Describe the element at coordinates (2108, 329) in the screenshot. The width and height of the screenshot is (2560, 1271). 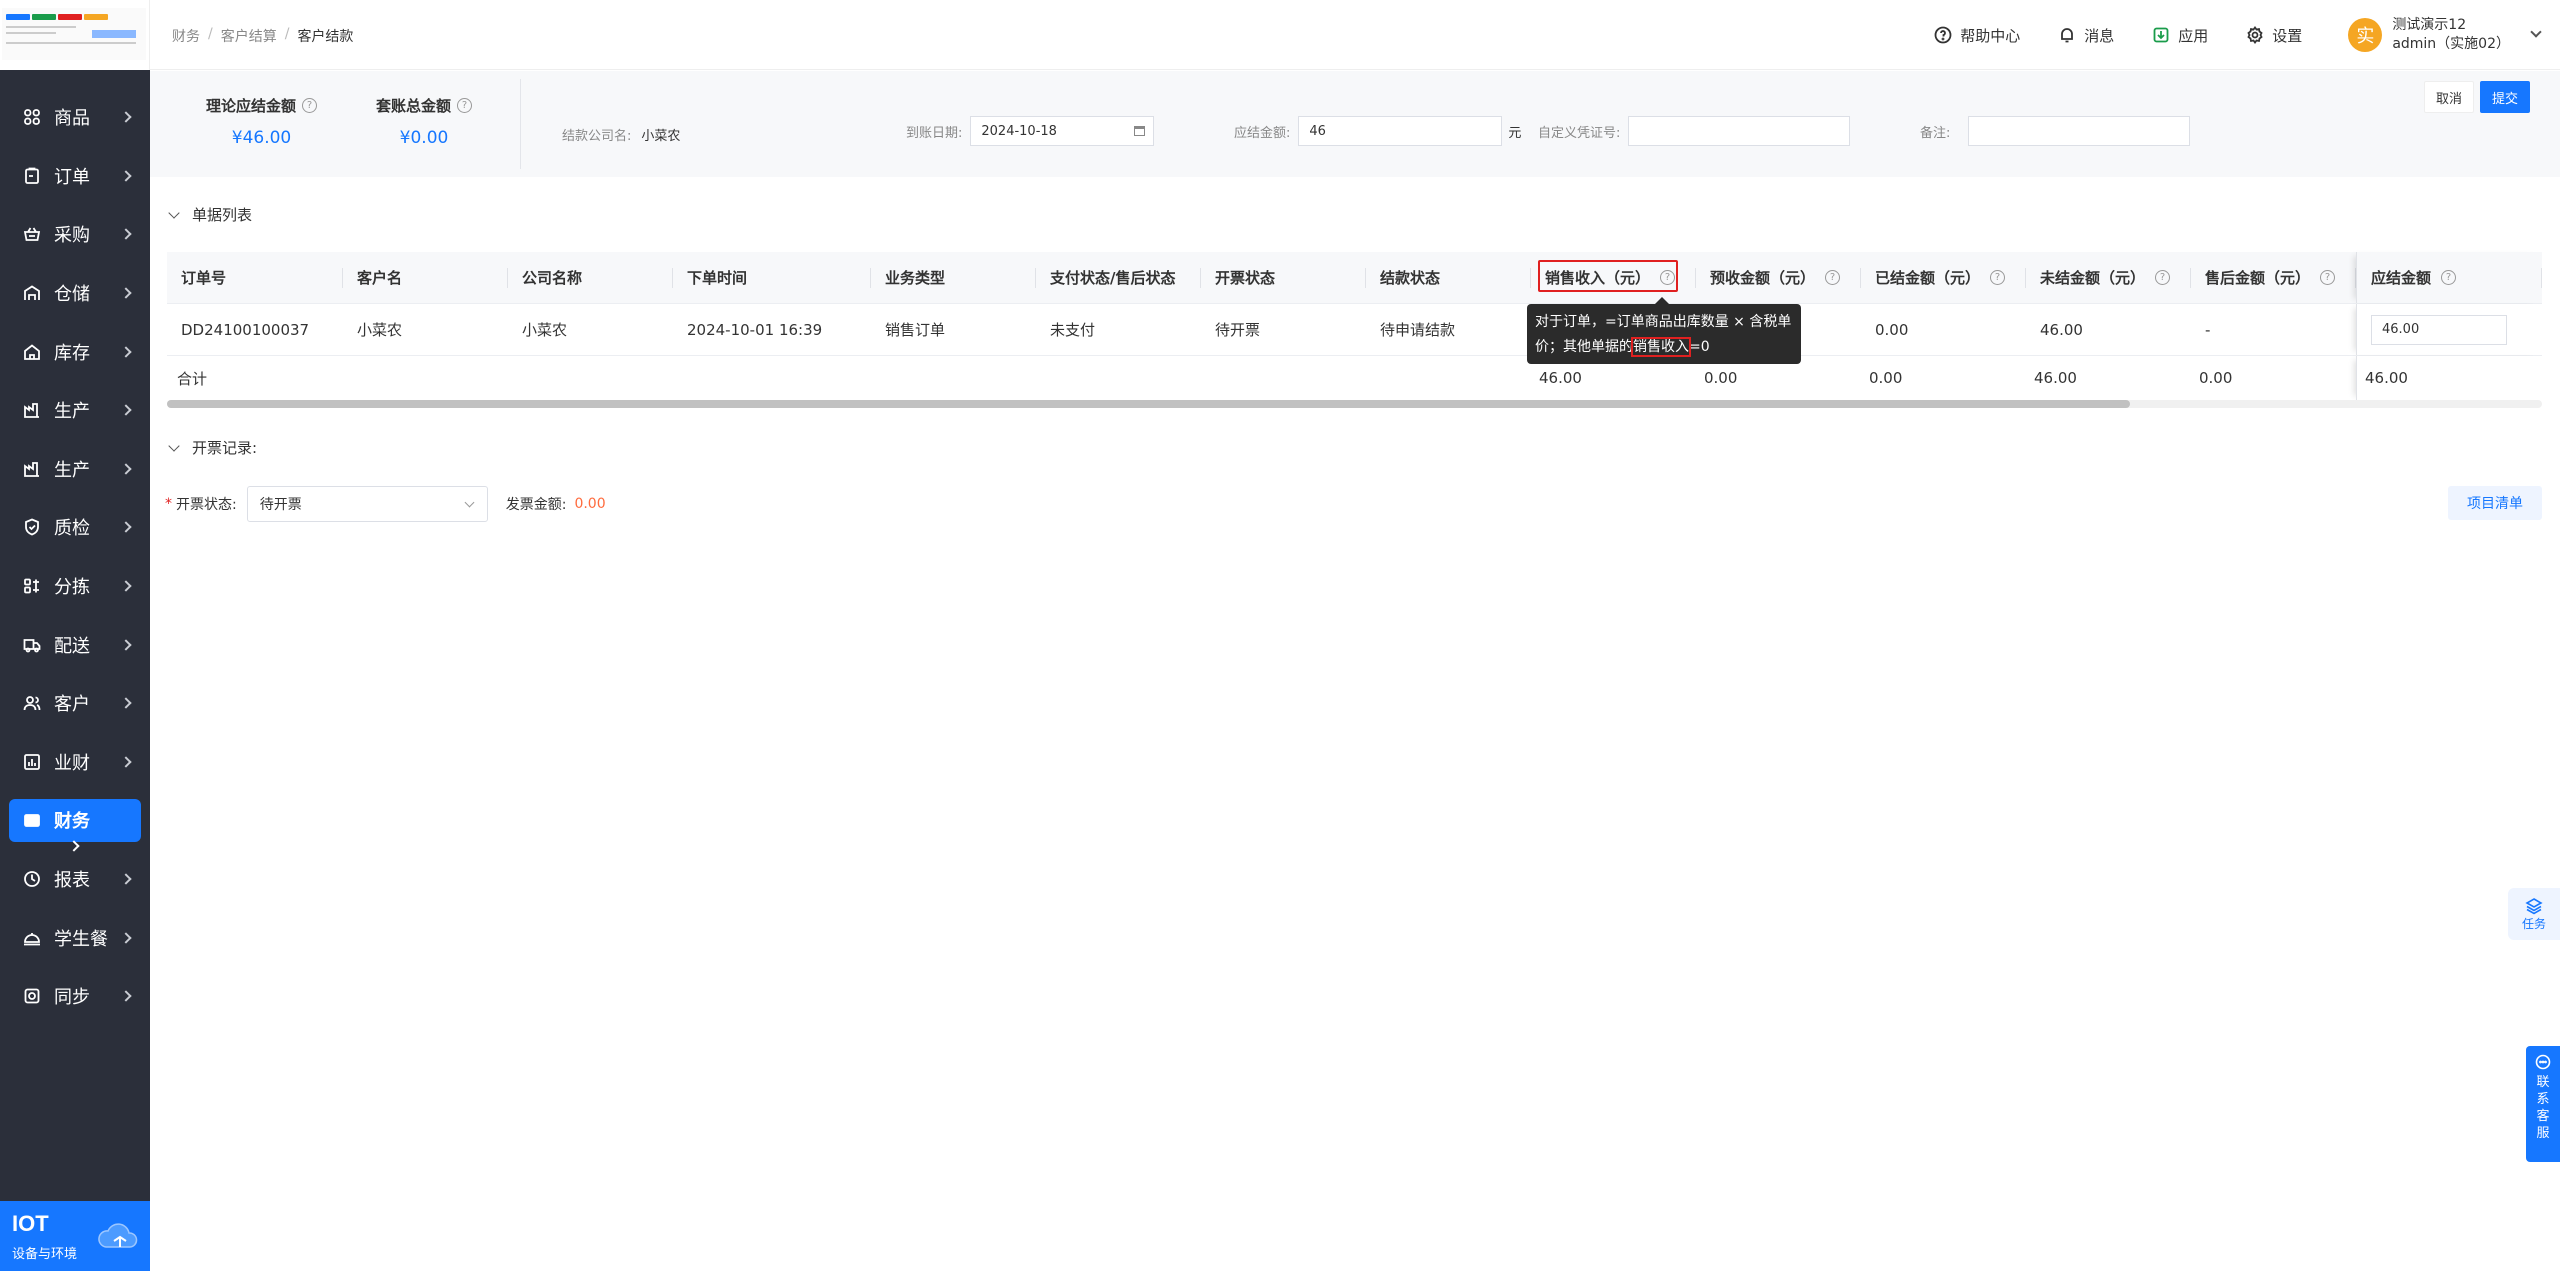
I see `table-cell: 46.00` at that location.